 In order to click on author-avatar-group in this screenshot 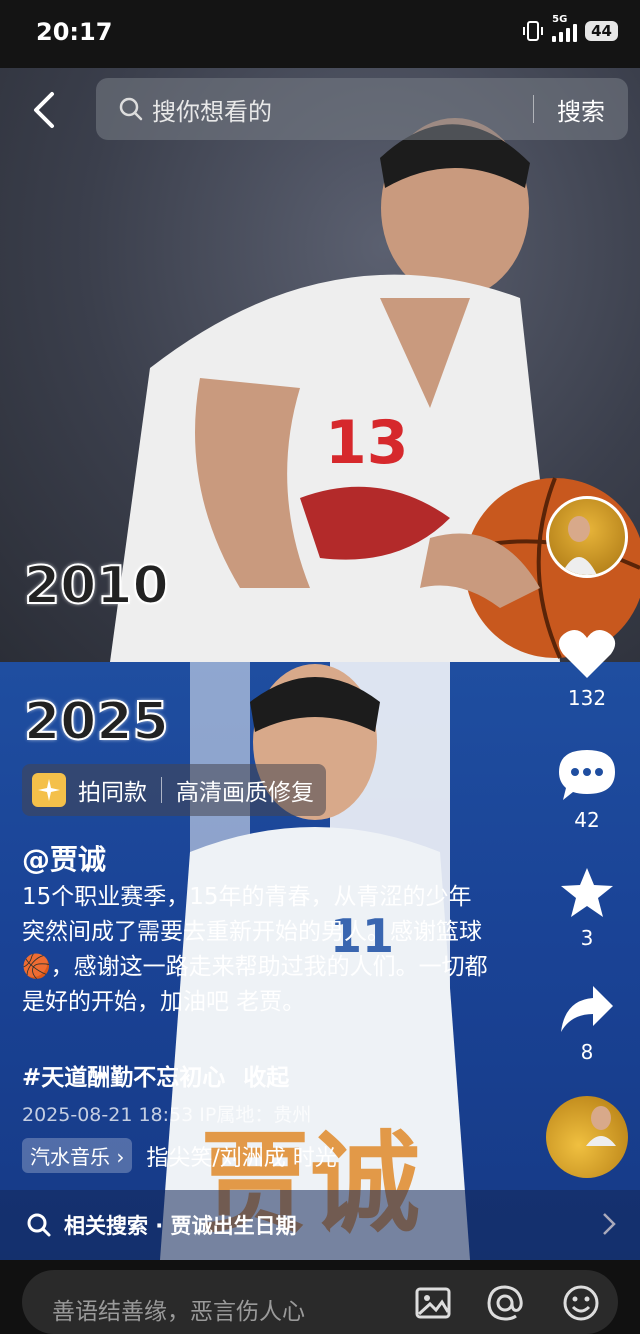, I will do `click(587, 537)`.